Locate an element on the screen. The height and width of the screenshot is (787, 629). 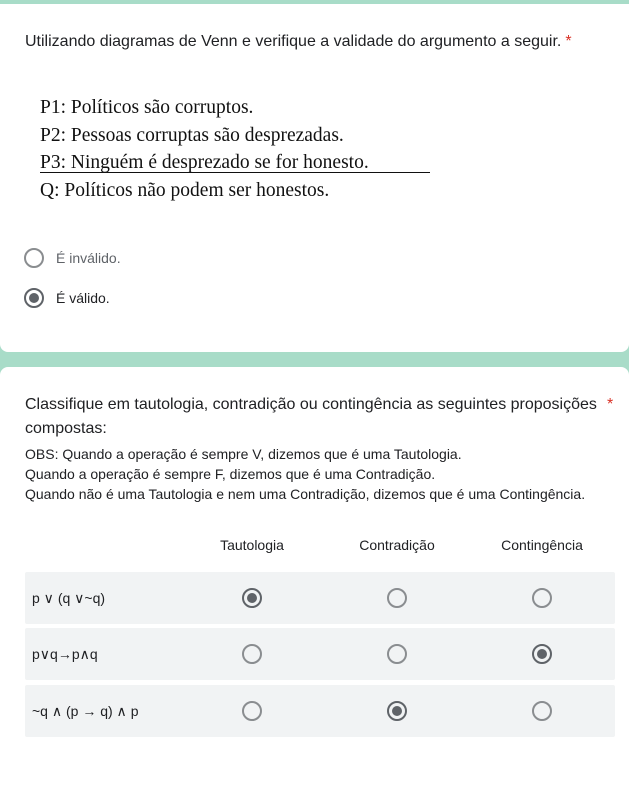
option-invalid: É inválido. is located at coordinates (72, 258).